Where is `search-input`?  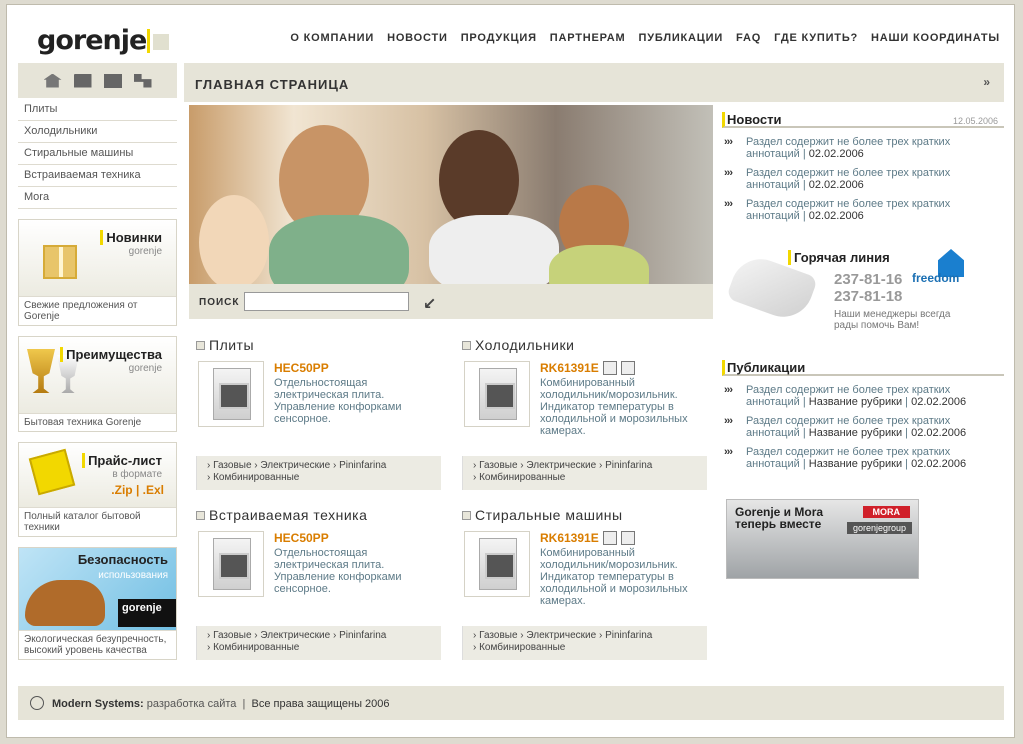 search-input is located at coordinates (326, 301).